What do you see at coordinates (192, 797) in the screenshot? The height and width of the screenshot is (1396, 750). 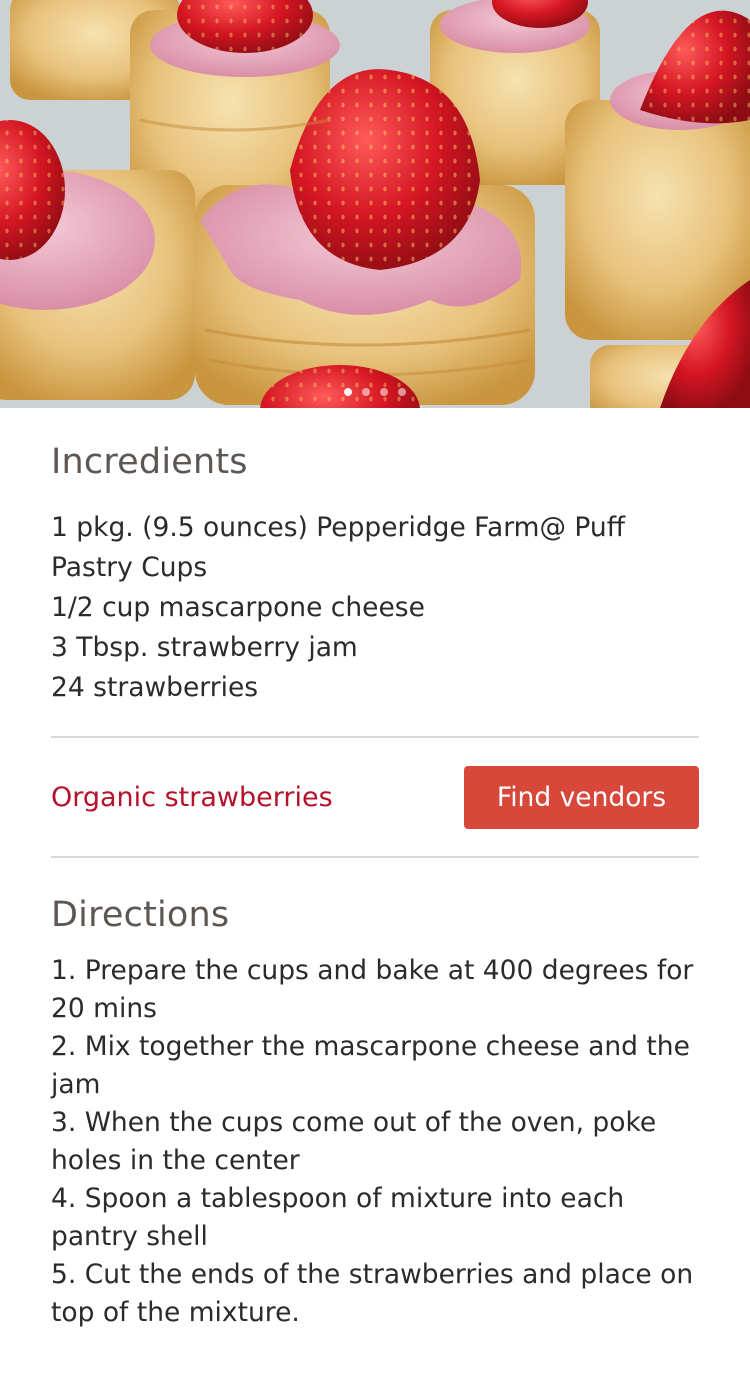 I see `organic-strawberries-link: Organic strawberries` at bounding box center [192, 797].